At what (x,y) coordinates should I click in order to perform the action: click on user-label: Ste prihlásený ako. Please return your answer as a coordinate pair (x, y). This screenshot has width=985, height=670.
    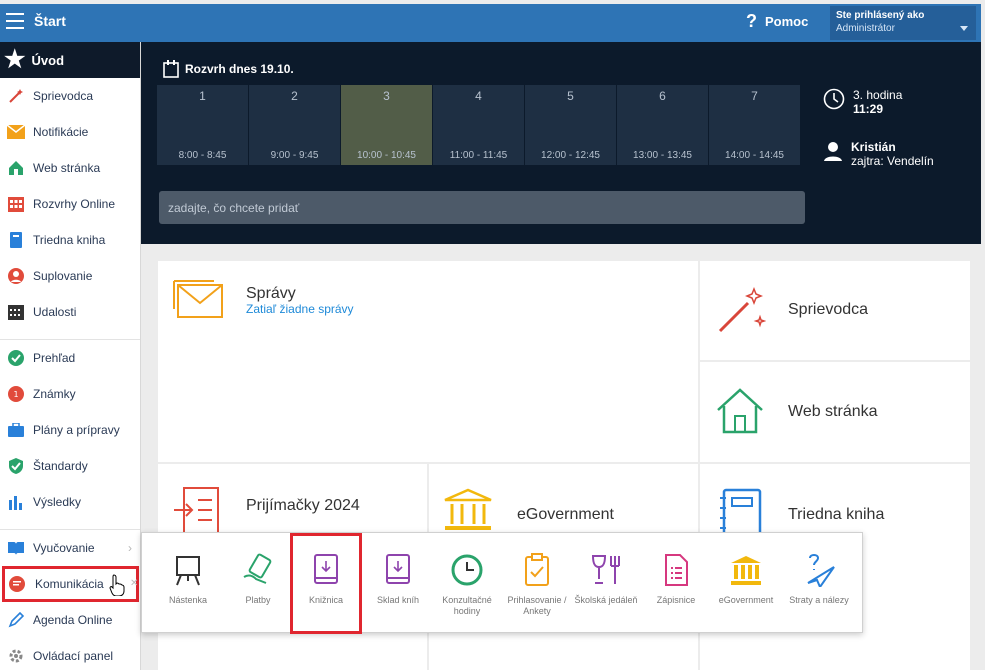
    Looking at the image, I should click on (880, 15).